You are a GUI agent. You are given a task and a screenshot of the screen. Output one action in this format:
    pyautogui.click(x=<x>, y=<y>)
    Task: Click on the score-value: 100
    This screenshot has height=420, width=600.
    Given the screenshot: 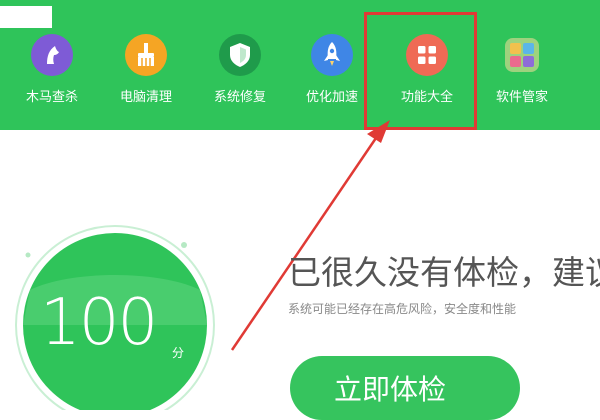 What is the action you would take?
    pyautogui.click(x=99, y=323)
    